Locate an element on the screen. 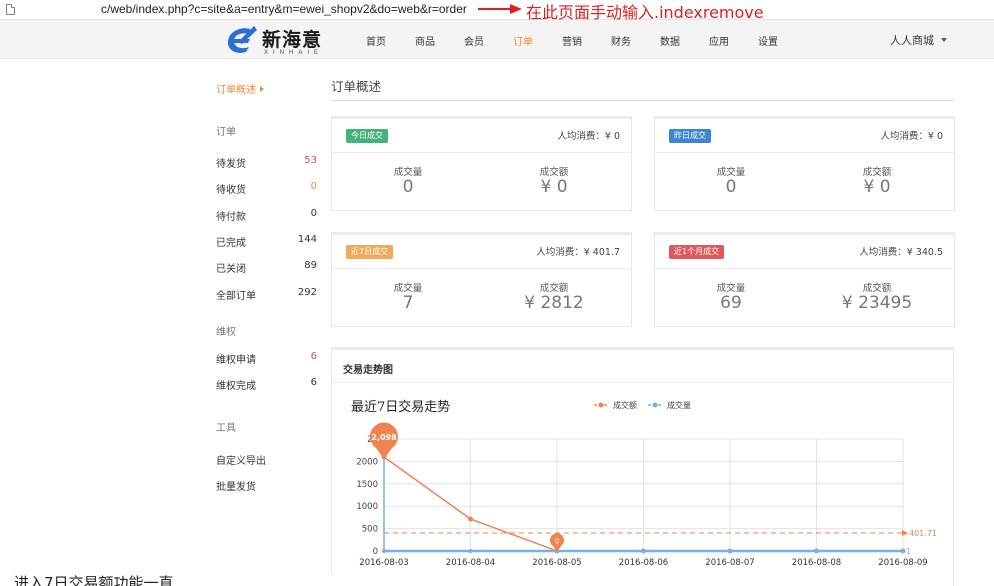 This screenshot has width=994, height=586. legend-label: 成交额 is located at coordinates (625, 405).